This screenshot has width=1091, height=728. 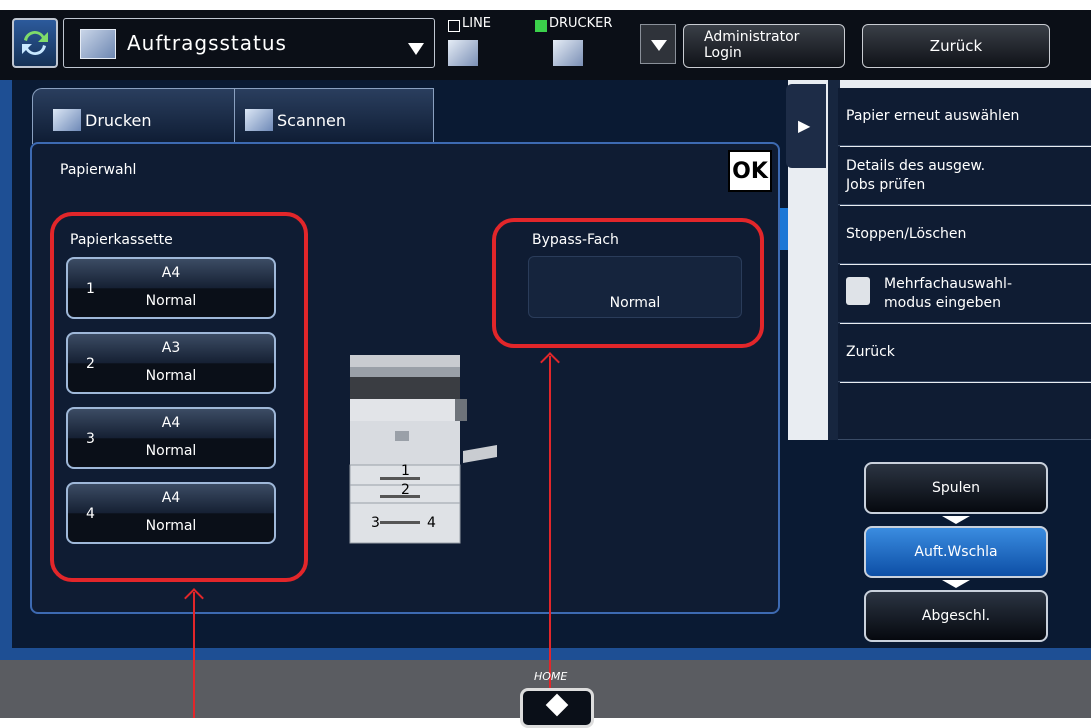 I want to click on ok-button: OK, so click(x=750, y=171).